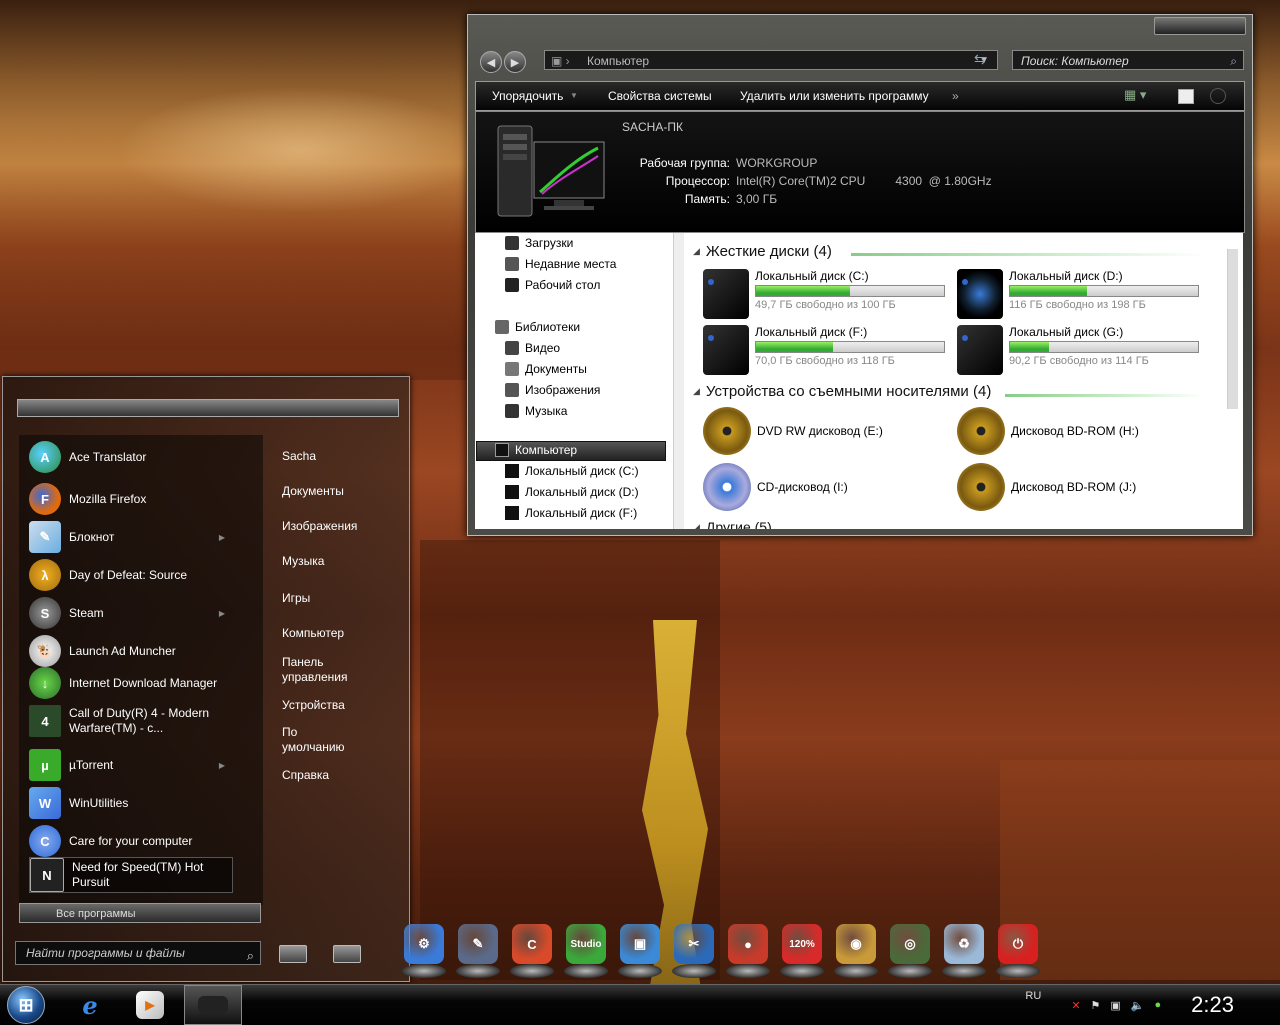 Image resolution: width=1280 pixels, height=1025 pixels. I want to click on network-dock-item: ◎, so click(910, 951).